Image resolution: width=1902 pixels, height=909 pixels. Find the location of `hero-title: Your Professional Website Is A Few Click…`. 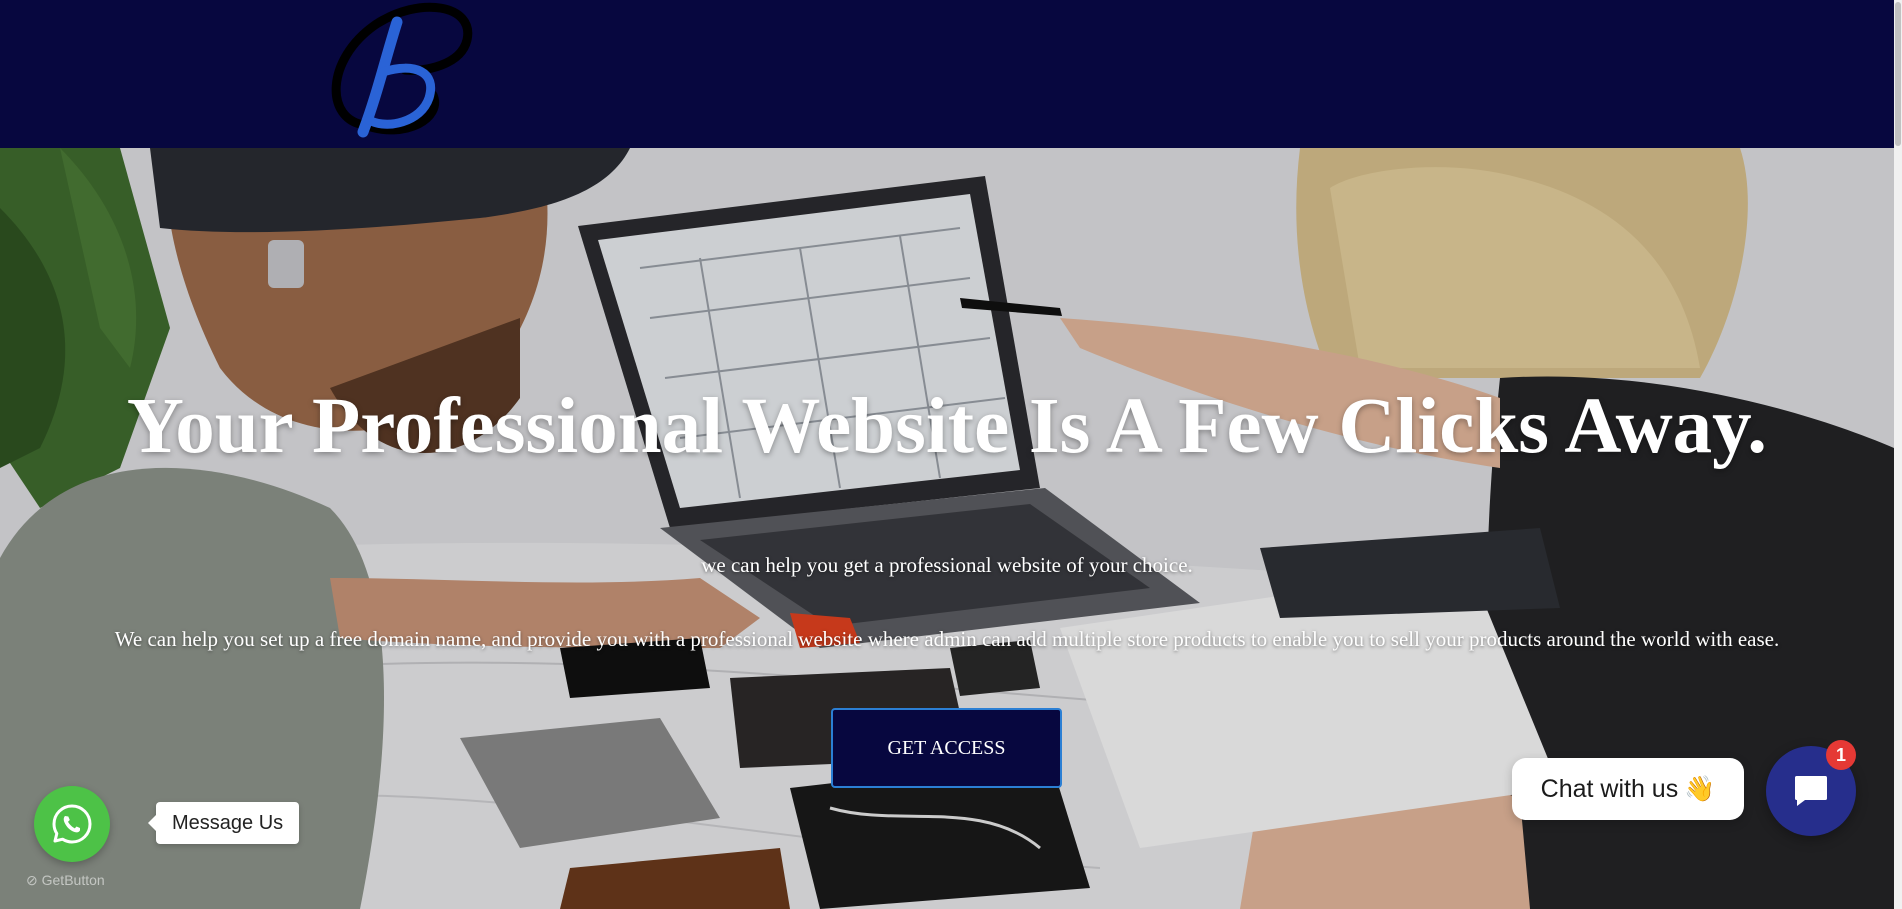

hero-title: Your Professional Website Is A Few Click… is located at coordinates (947, 426).